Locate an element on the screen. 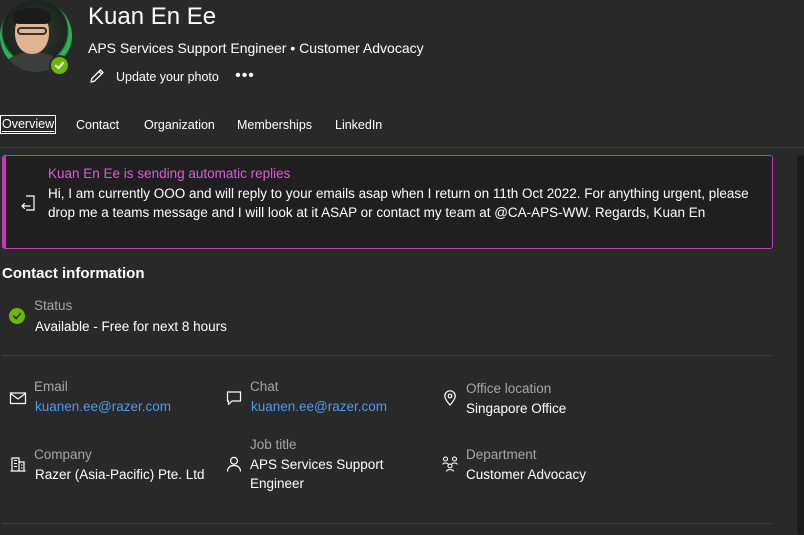 This screenshot has height=535, width=804. chat-label: Chat is located at coordinates (264, 386).